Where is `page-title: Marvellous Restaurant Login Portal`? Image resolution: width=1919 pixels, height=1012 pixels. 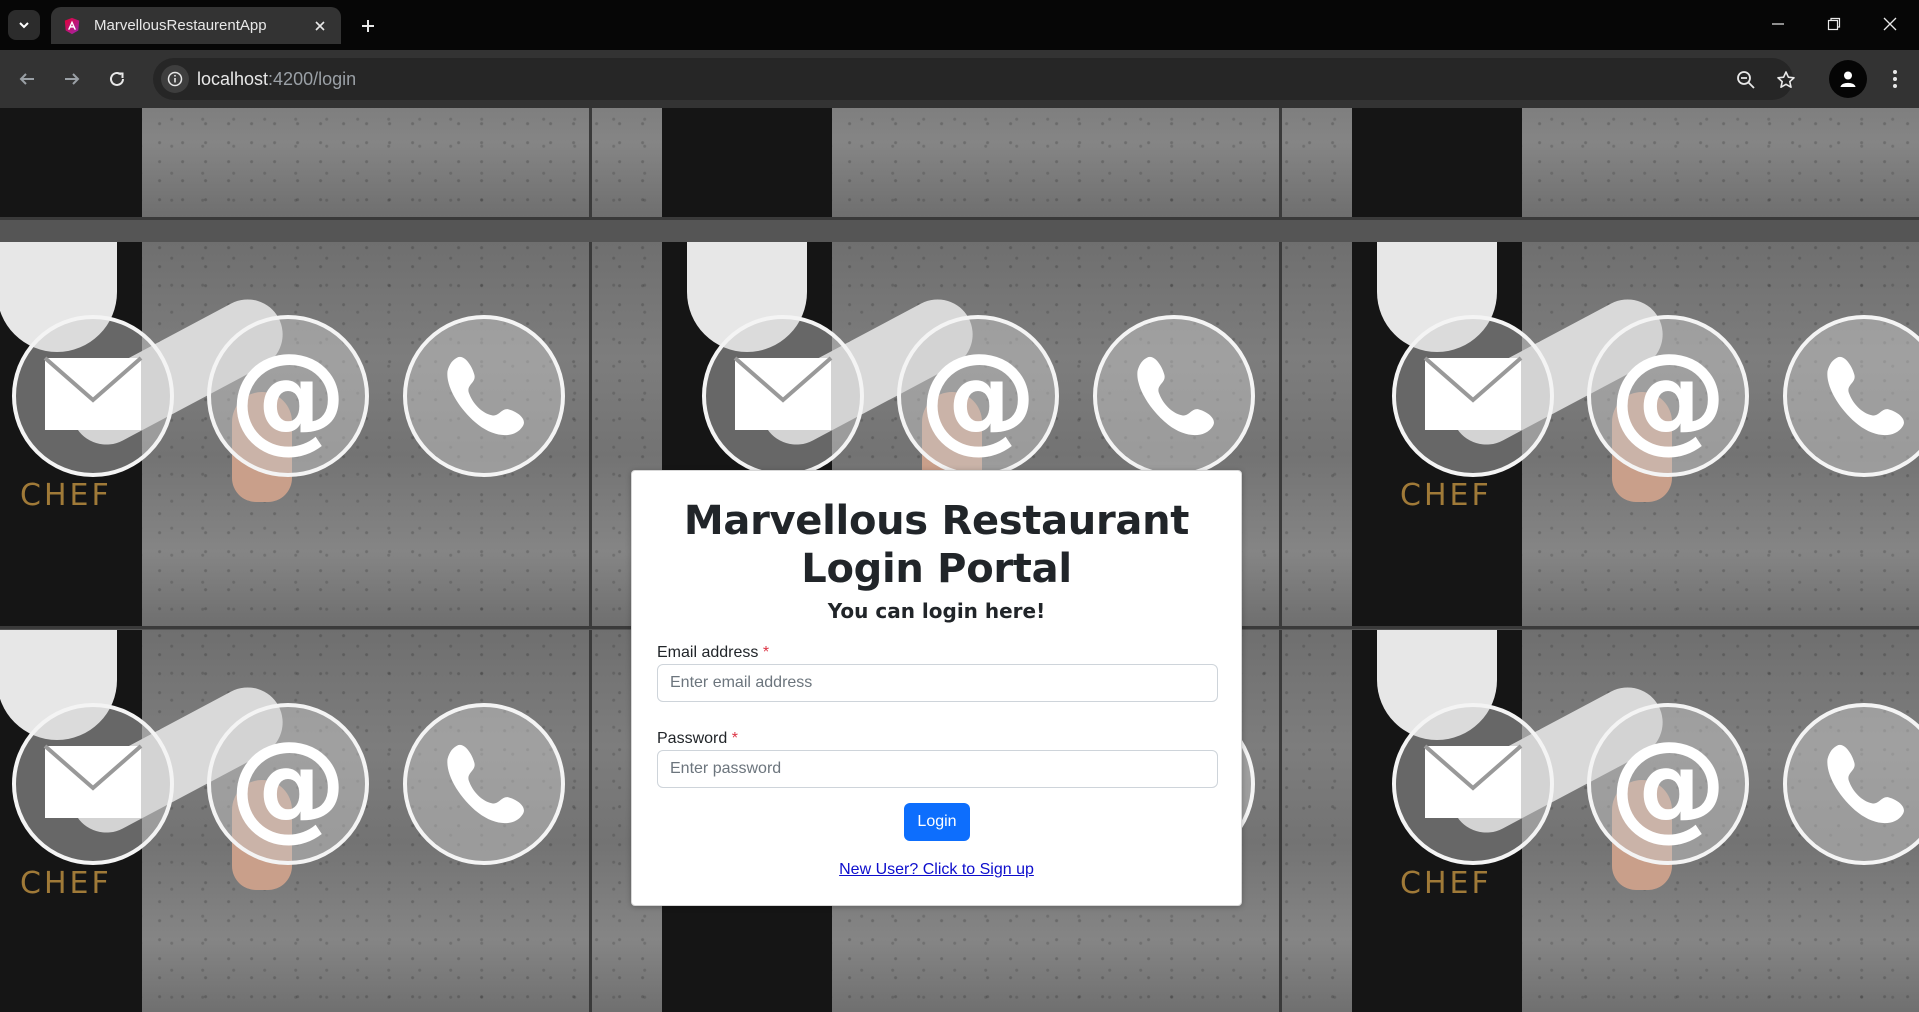 page-title: Marvellous Restaurant Login Portal is located at coordinates (936, 545).